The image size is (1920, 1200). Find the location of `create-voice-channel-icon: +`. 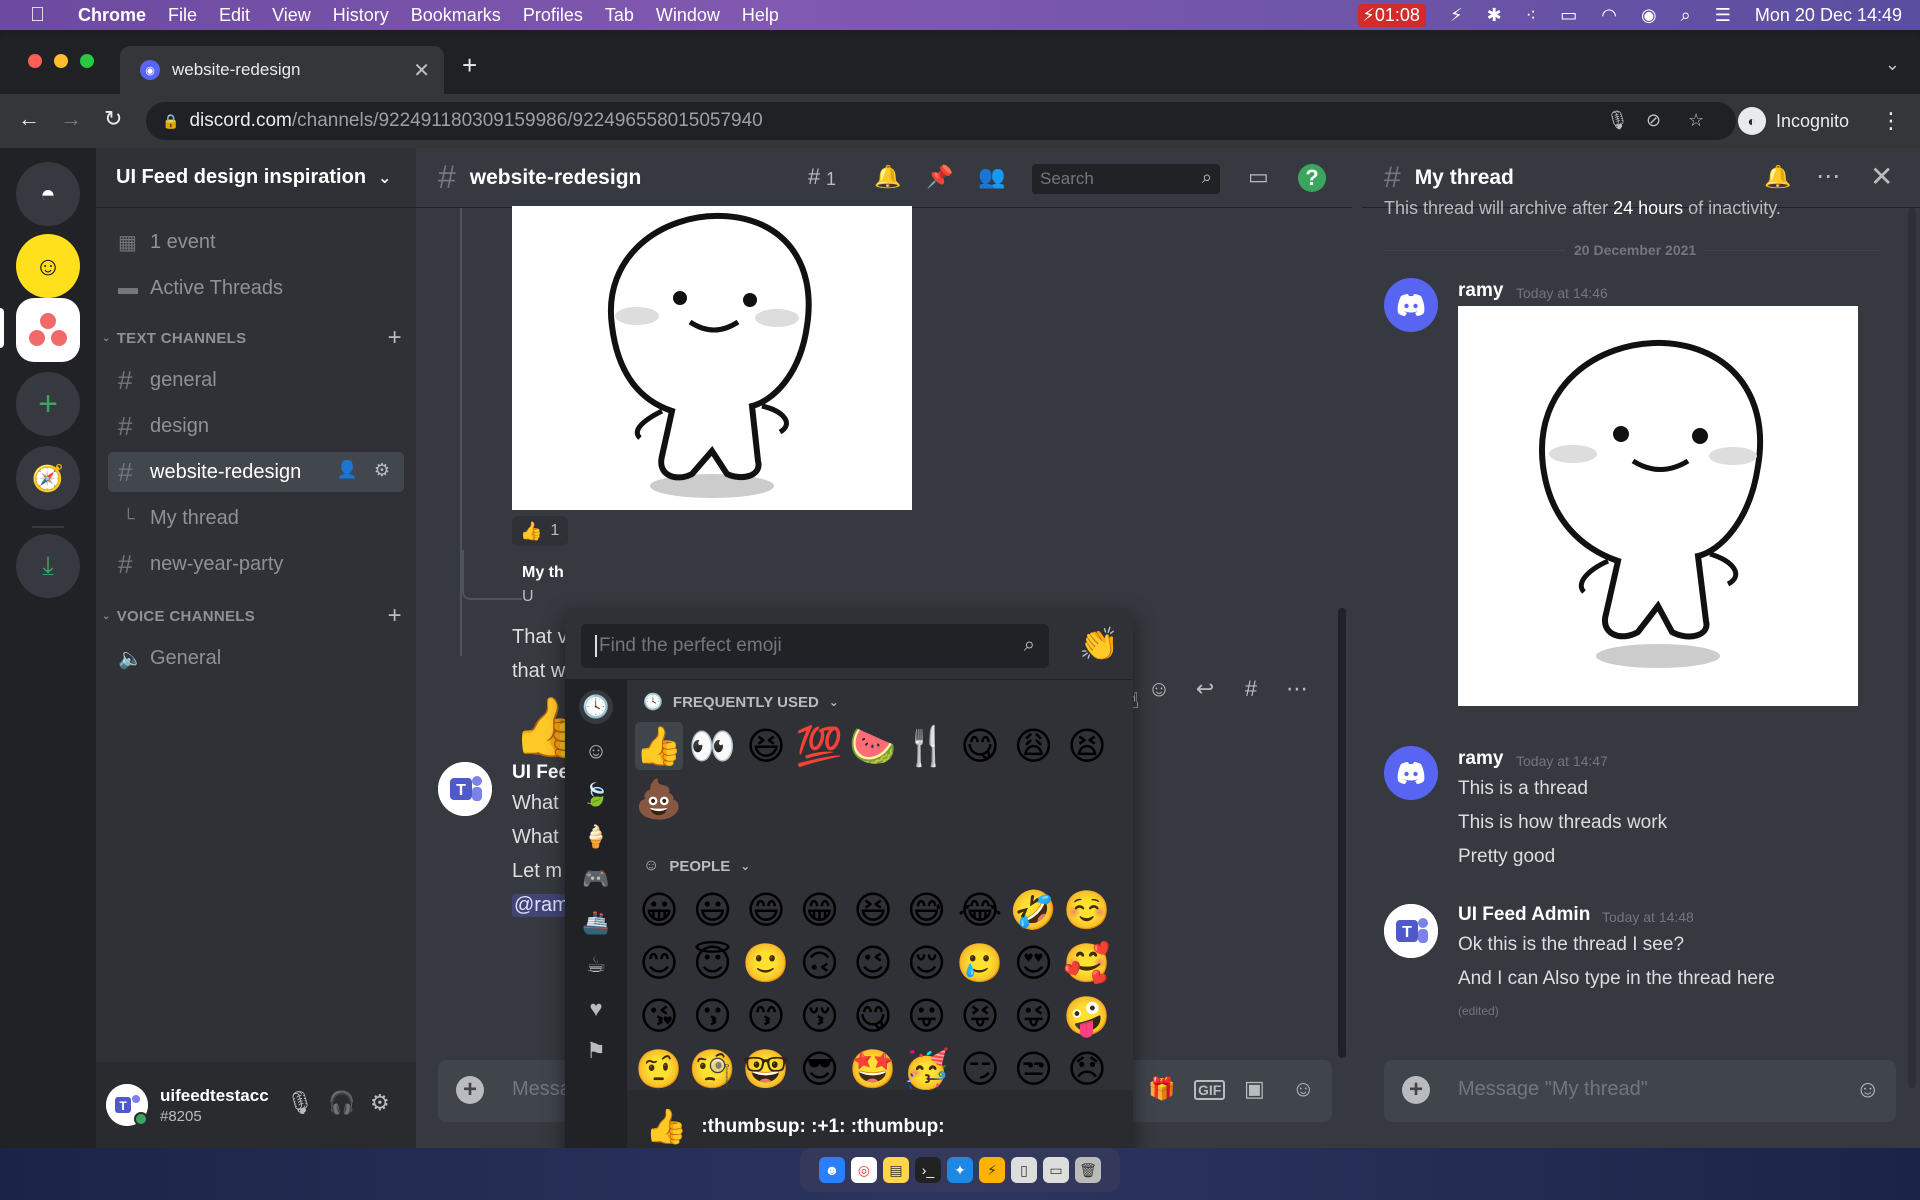

create-voice-channel-icon: + is located at coordinates (395, 616).